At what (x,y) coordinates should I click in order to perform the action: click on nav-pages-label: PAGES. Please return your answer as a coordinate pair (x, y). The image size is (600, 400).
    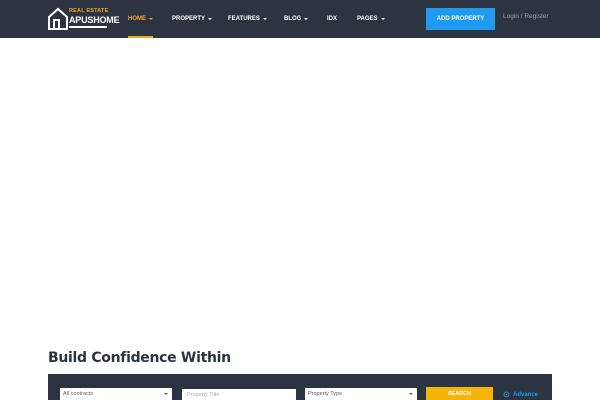
    Looking at the image, I should click on (367, 19).